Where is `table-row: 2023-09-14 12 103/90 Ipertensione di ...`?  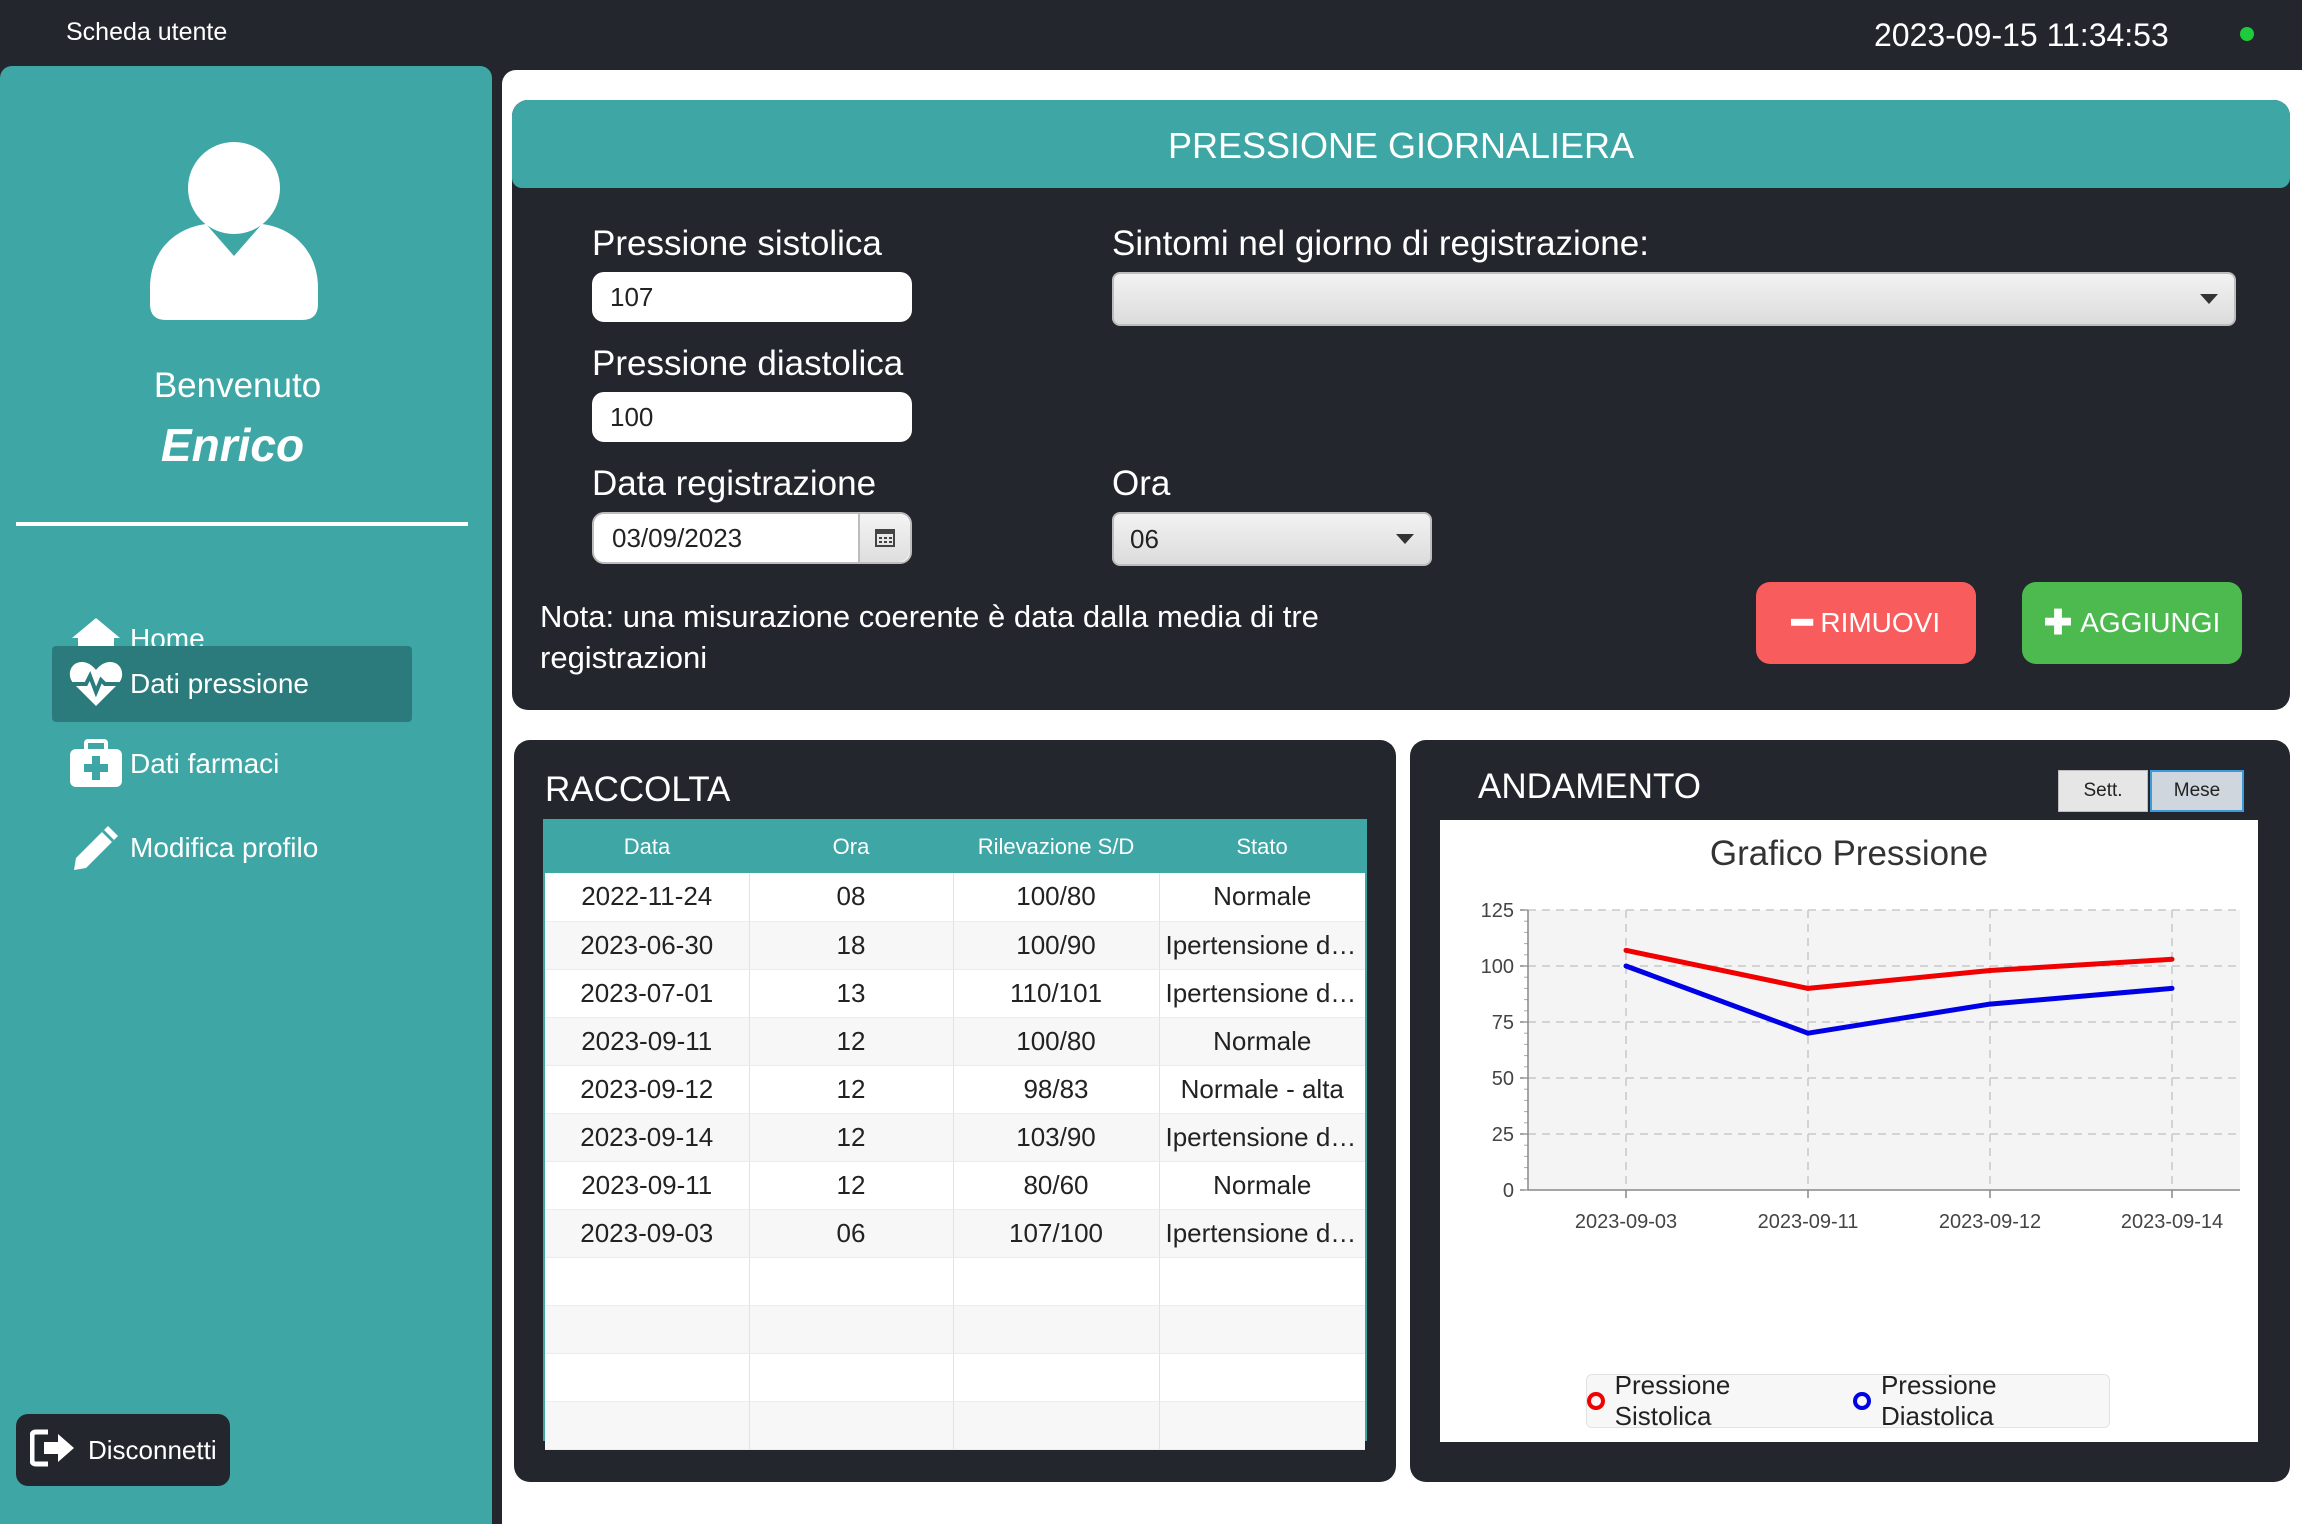
table-row: 2023-09-14 12 103/90 Ipertensione di ... is located at coordinates (955, 1137).